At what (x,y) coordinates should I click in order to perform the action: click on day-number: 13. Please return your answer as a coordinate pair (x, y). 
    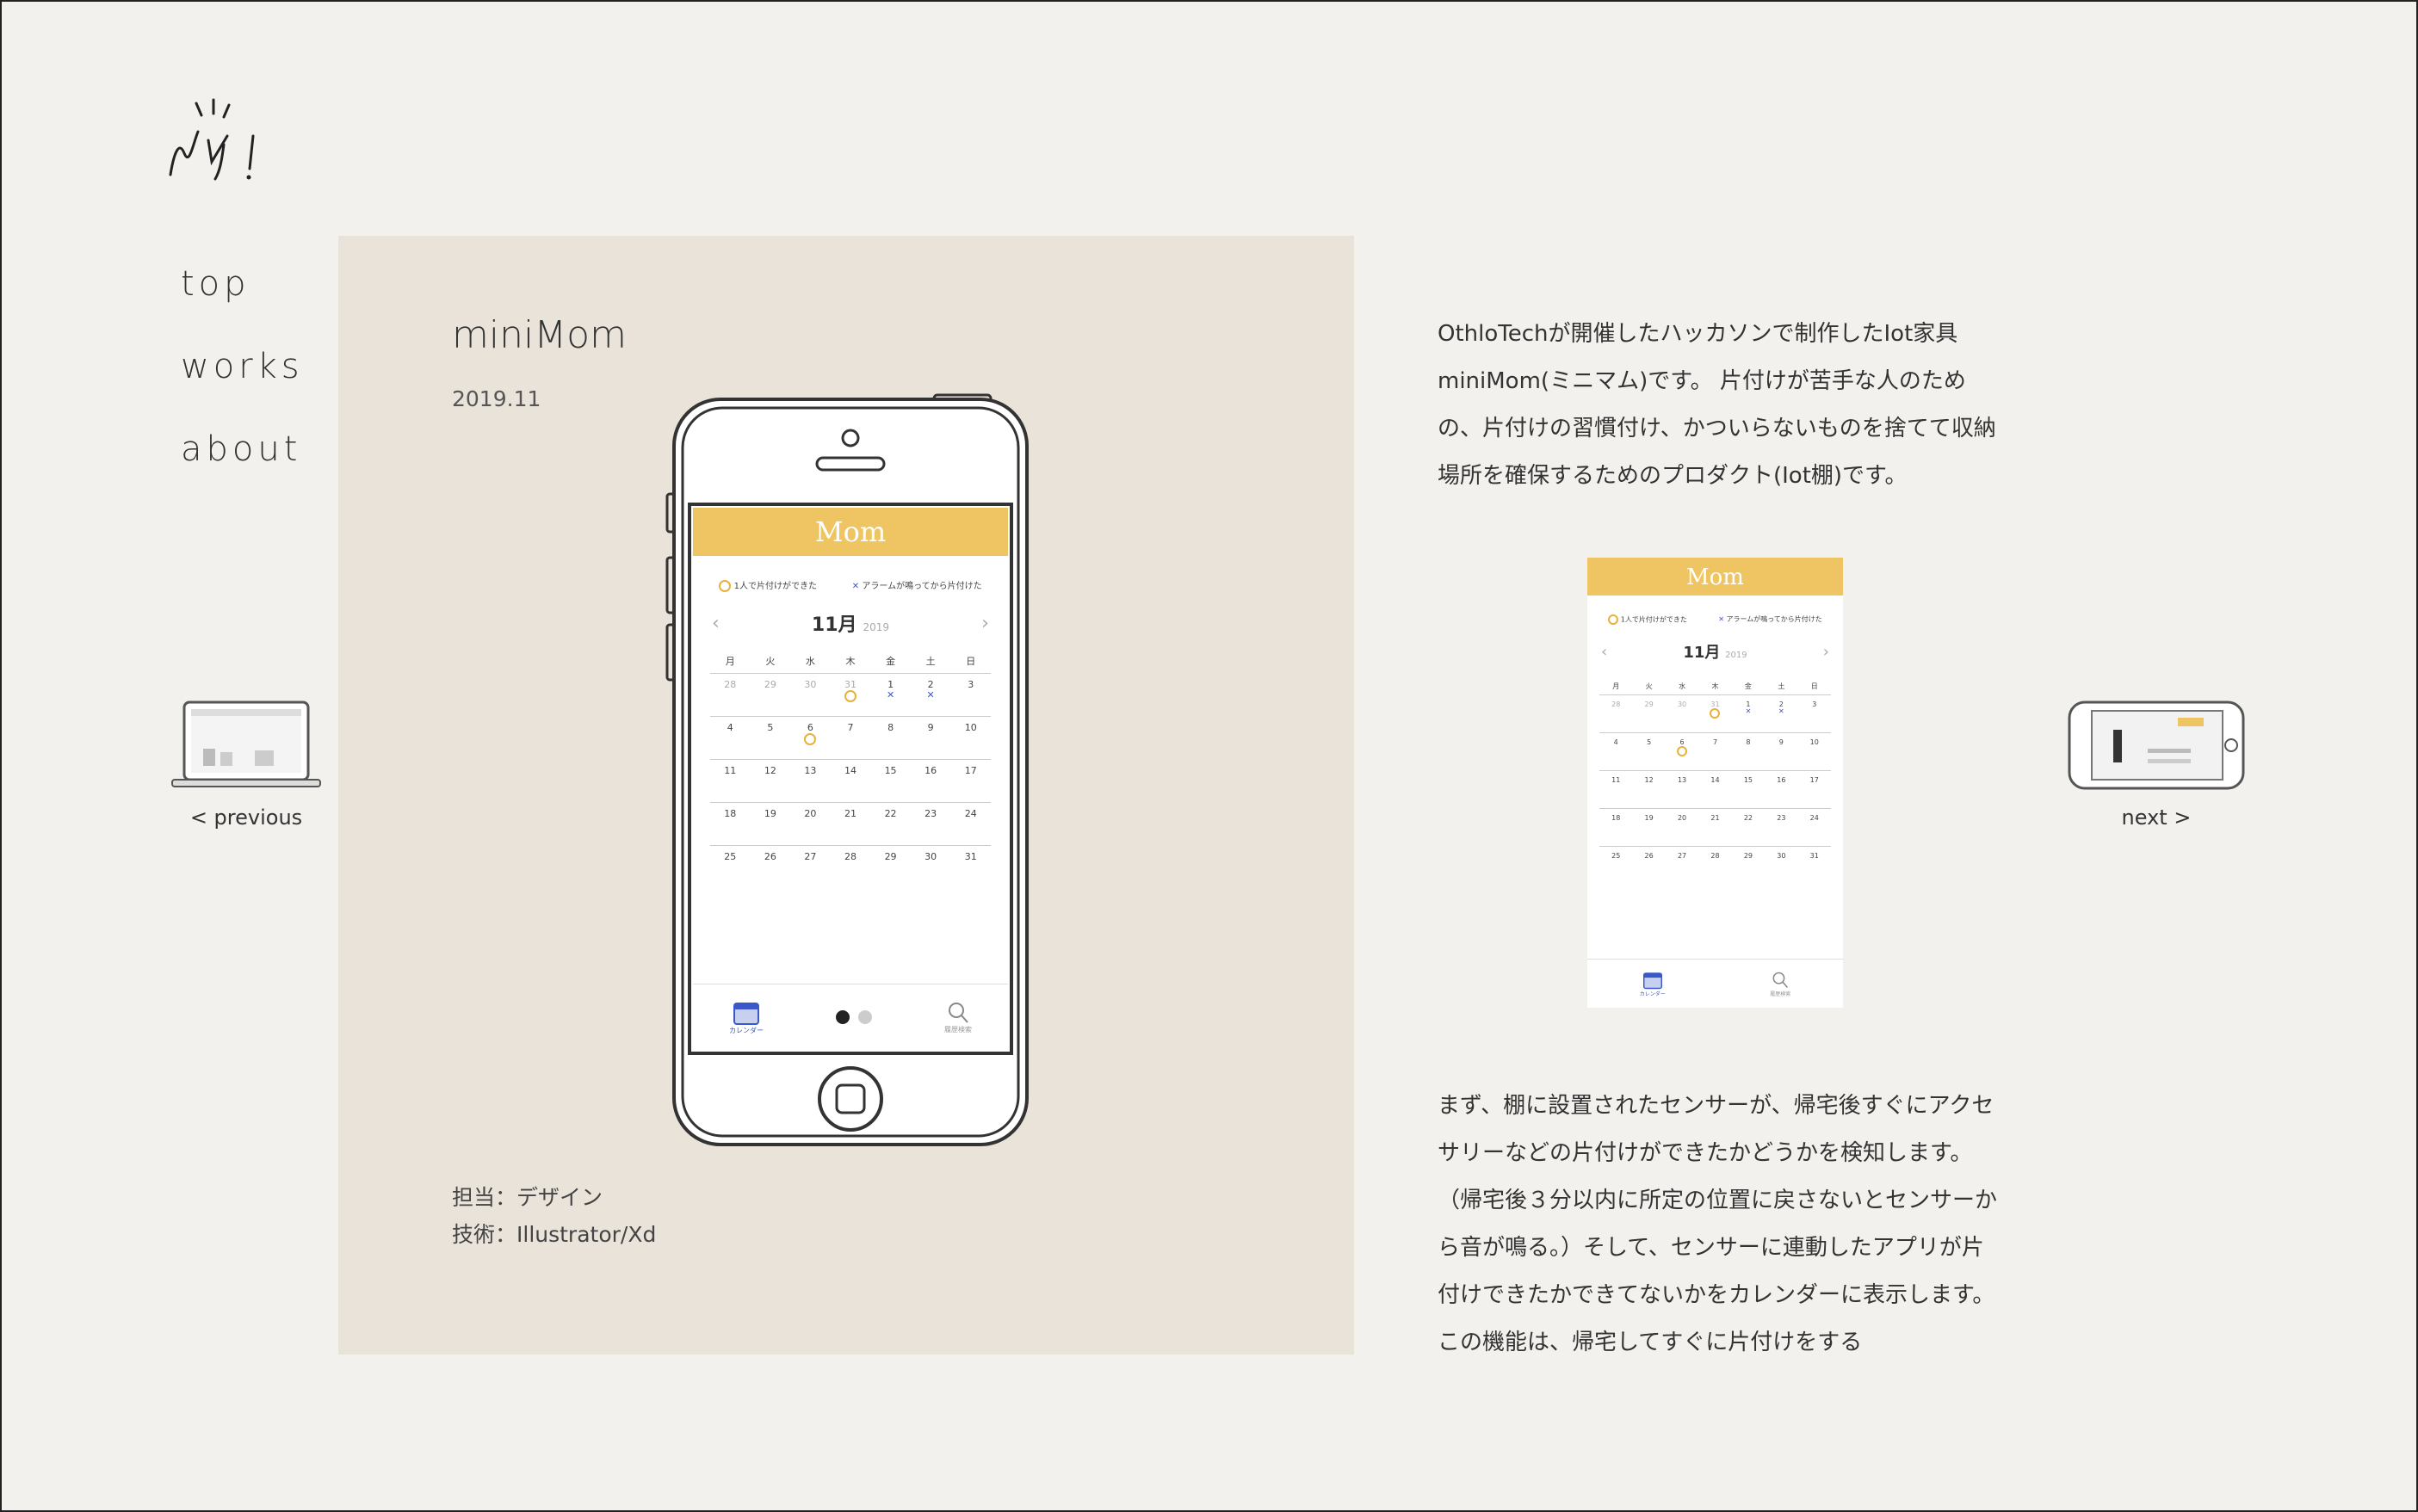
    Looking at the image, I should click on (811, 770).